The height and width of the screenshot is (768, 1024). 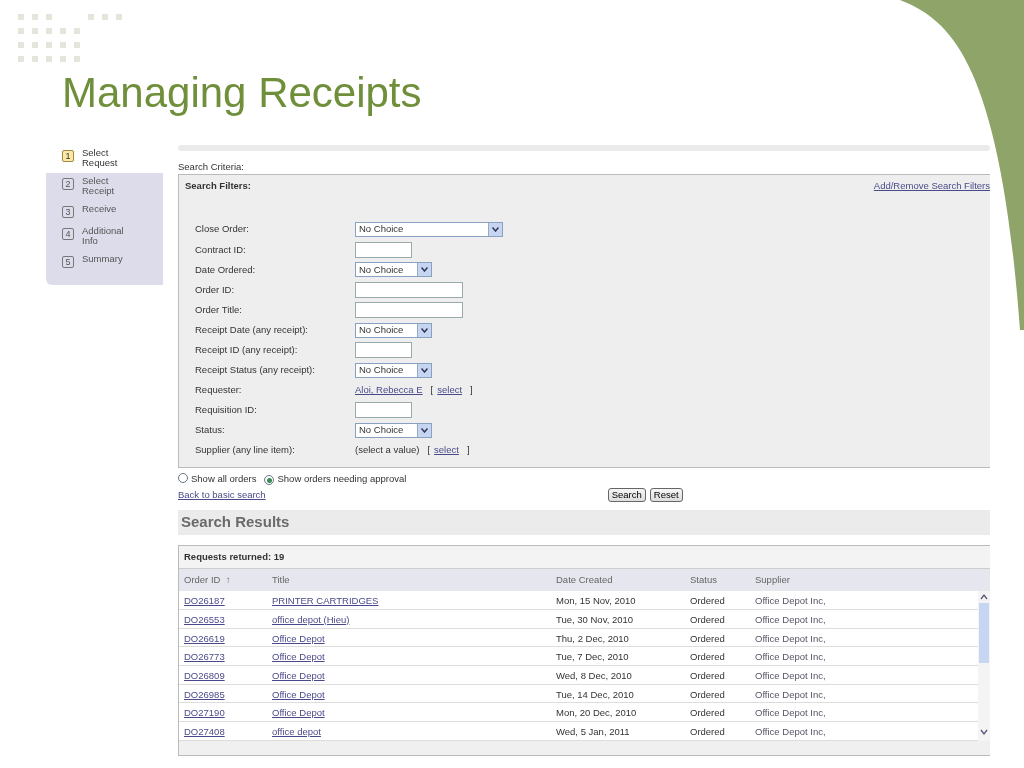 I want to click on add-remove-filters-link: Add/Remove Search Filters, so click(x=931, y=186).